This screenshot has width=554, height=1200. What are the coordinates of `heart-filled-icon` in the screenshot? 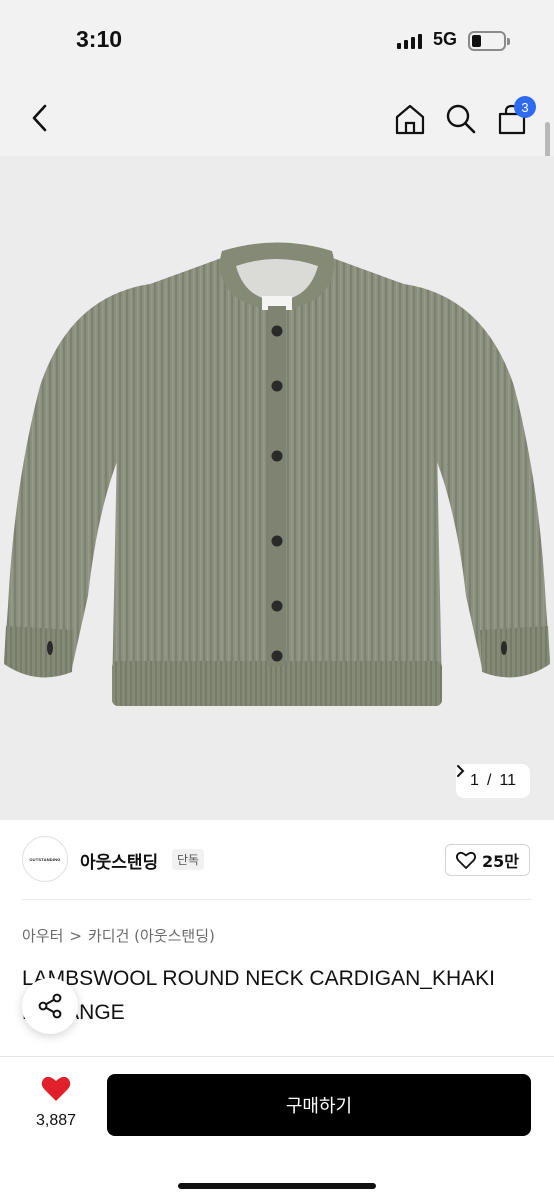 It's located at (56, 1088).